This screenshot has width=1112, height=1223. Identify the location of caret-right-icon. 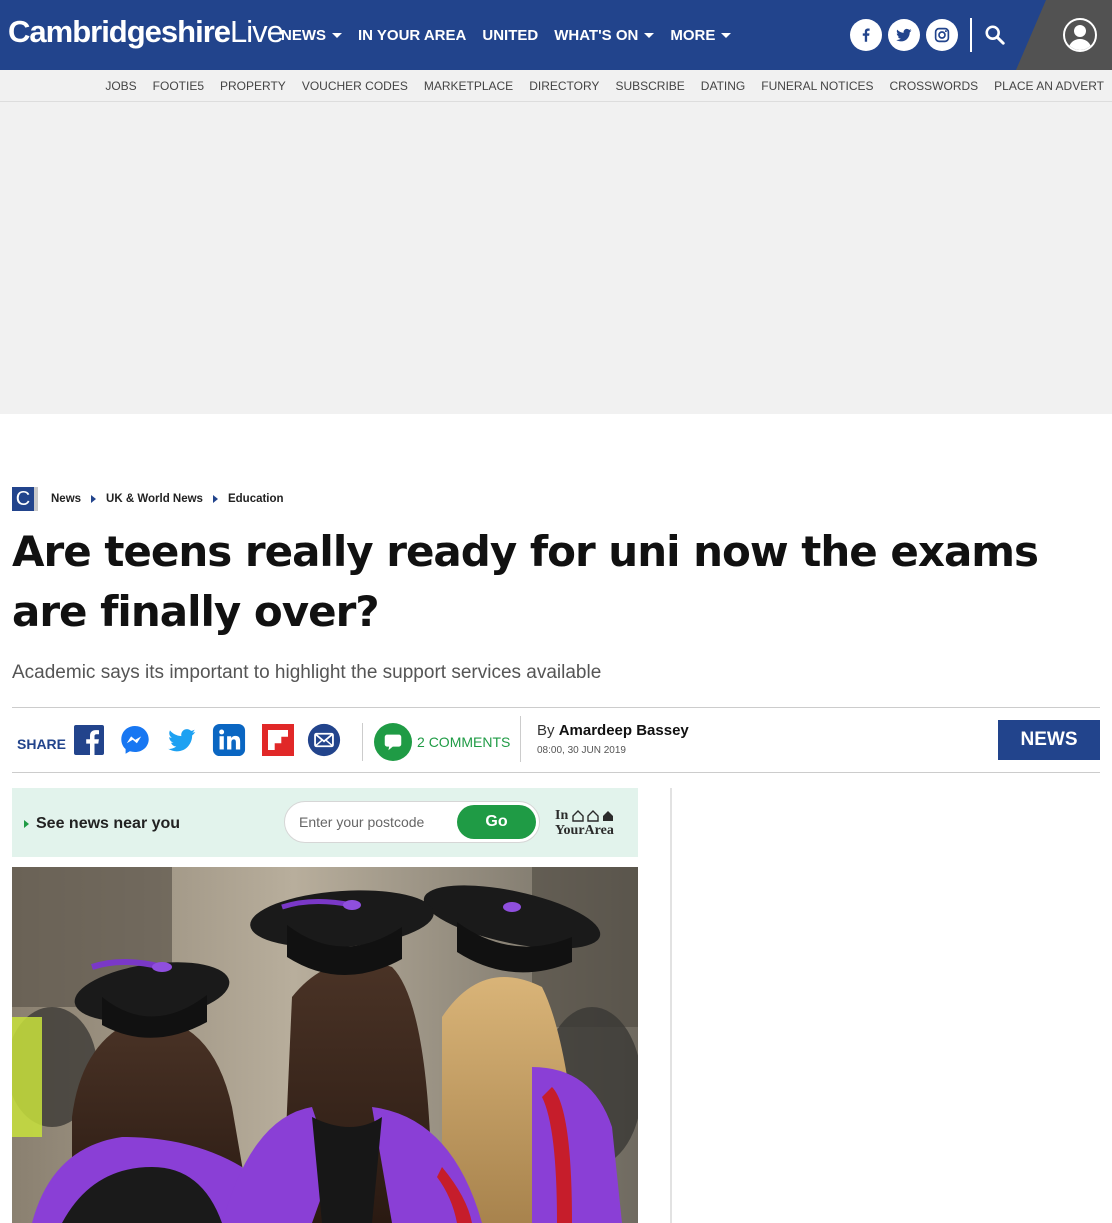
(26, 824).